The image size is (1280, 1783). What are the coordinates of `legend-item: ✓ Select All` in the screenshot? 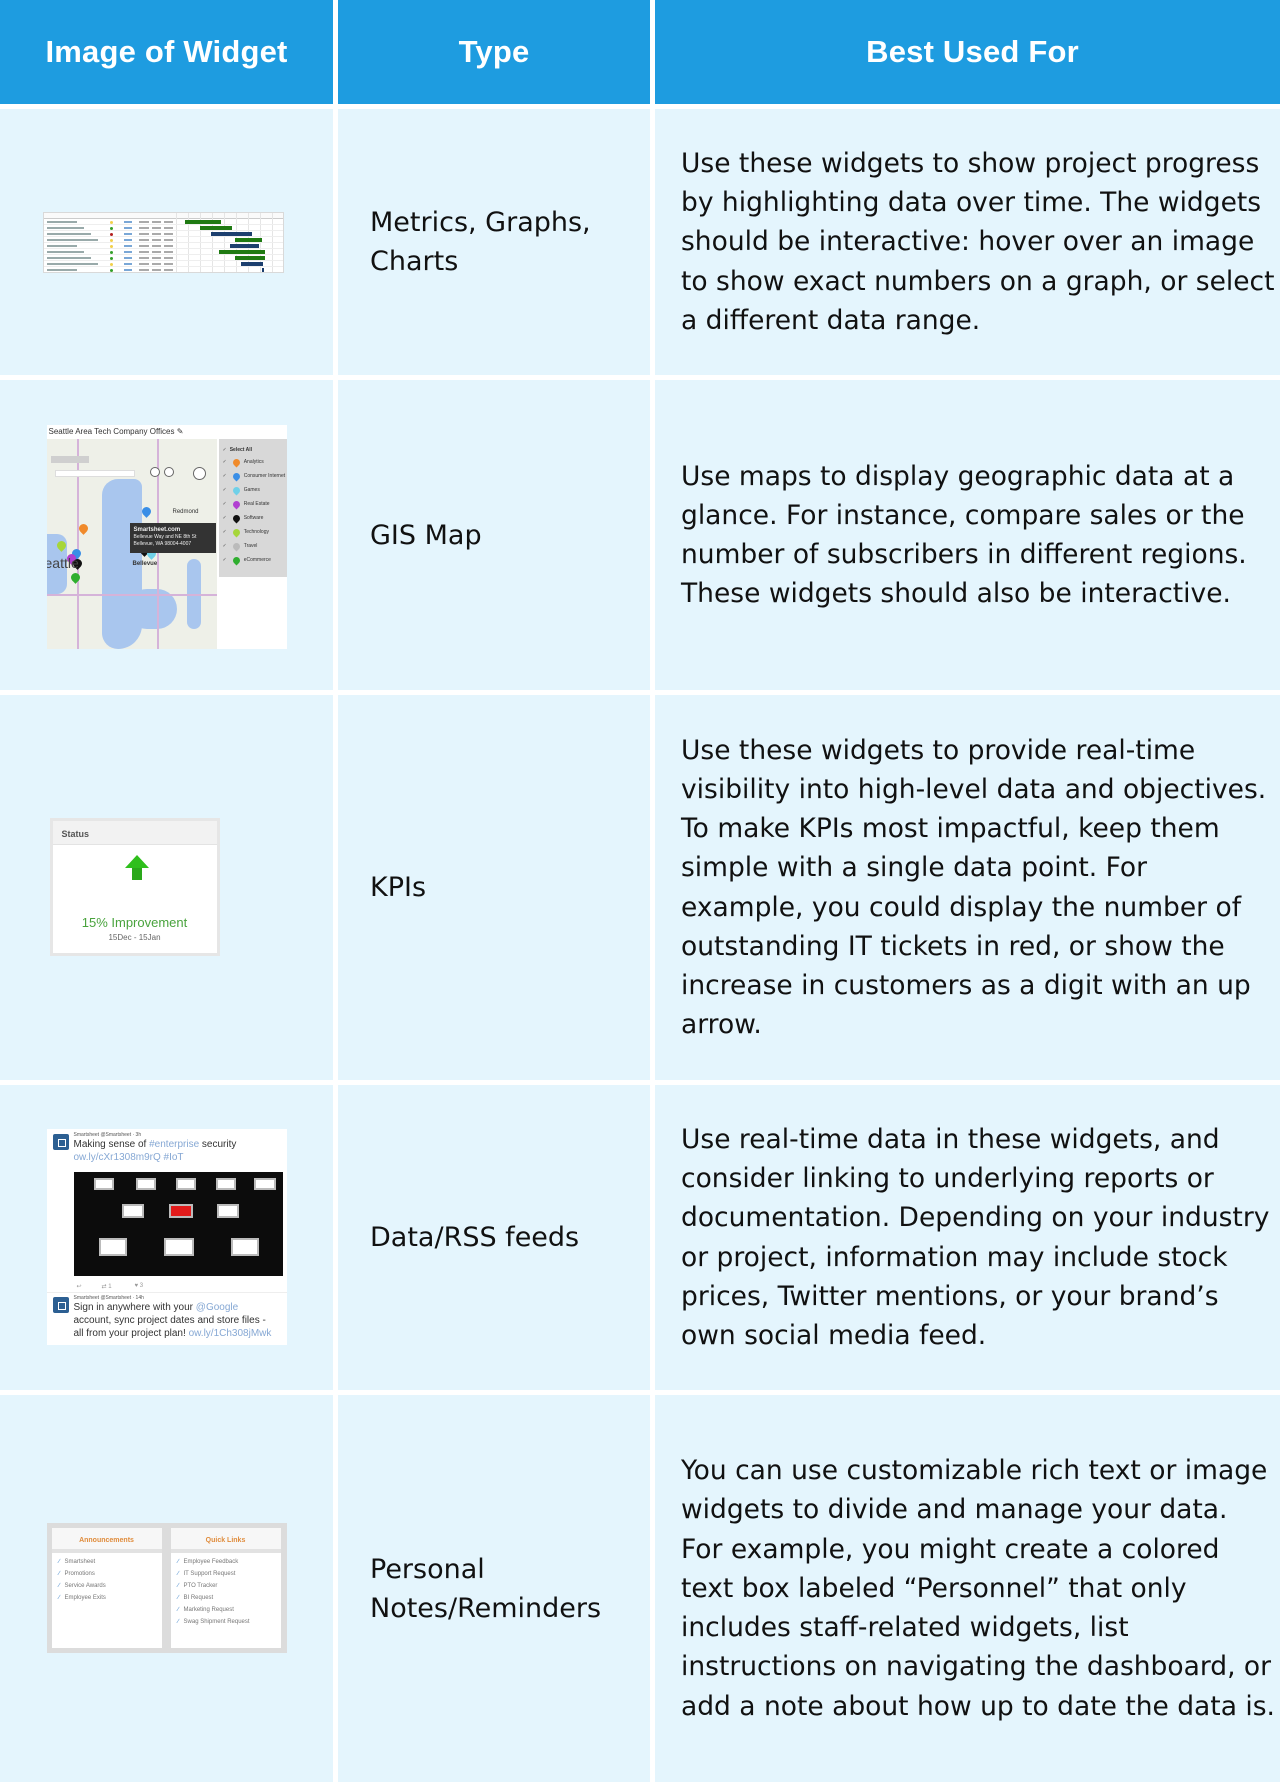 It's located at (255, 450).